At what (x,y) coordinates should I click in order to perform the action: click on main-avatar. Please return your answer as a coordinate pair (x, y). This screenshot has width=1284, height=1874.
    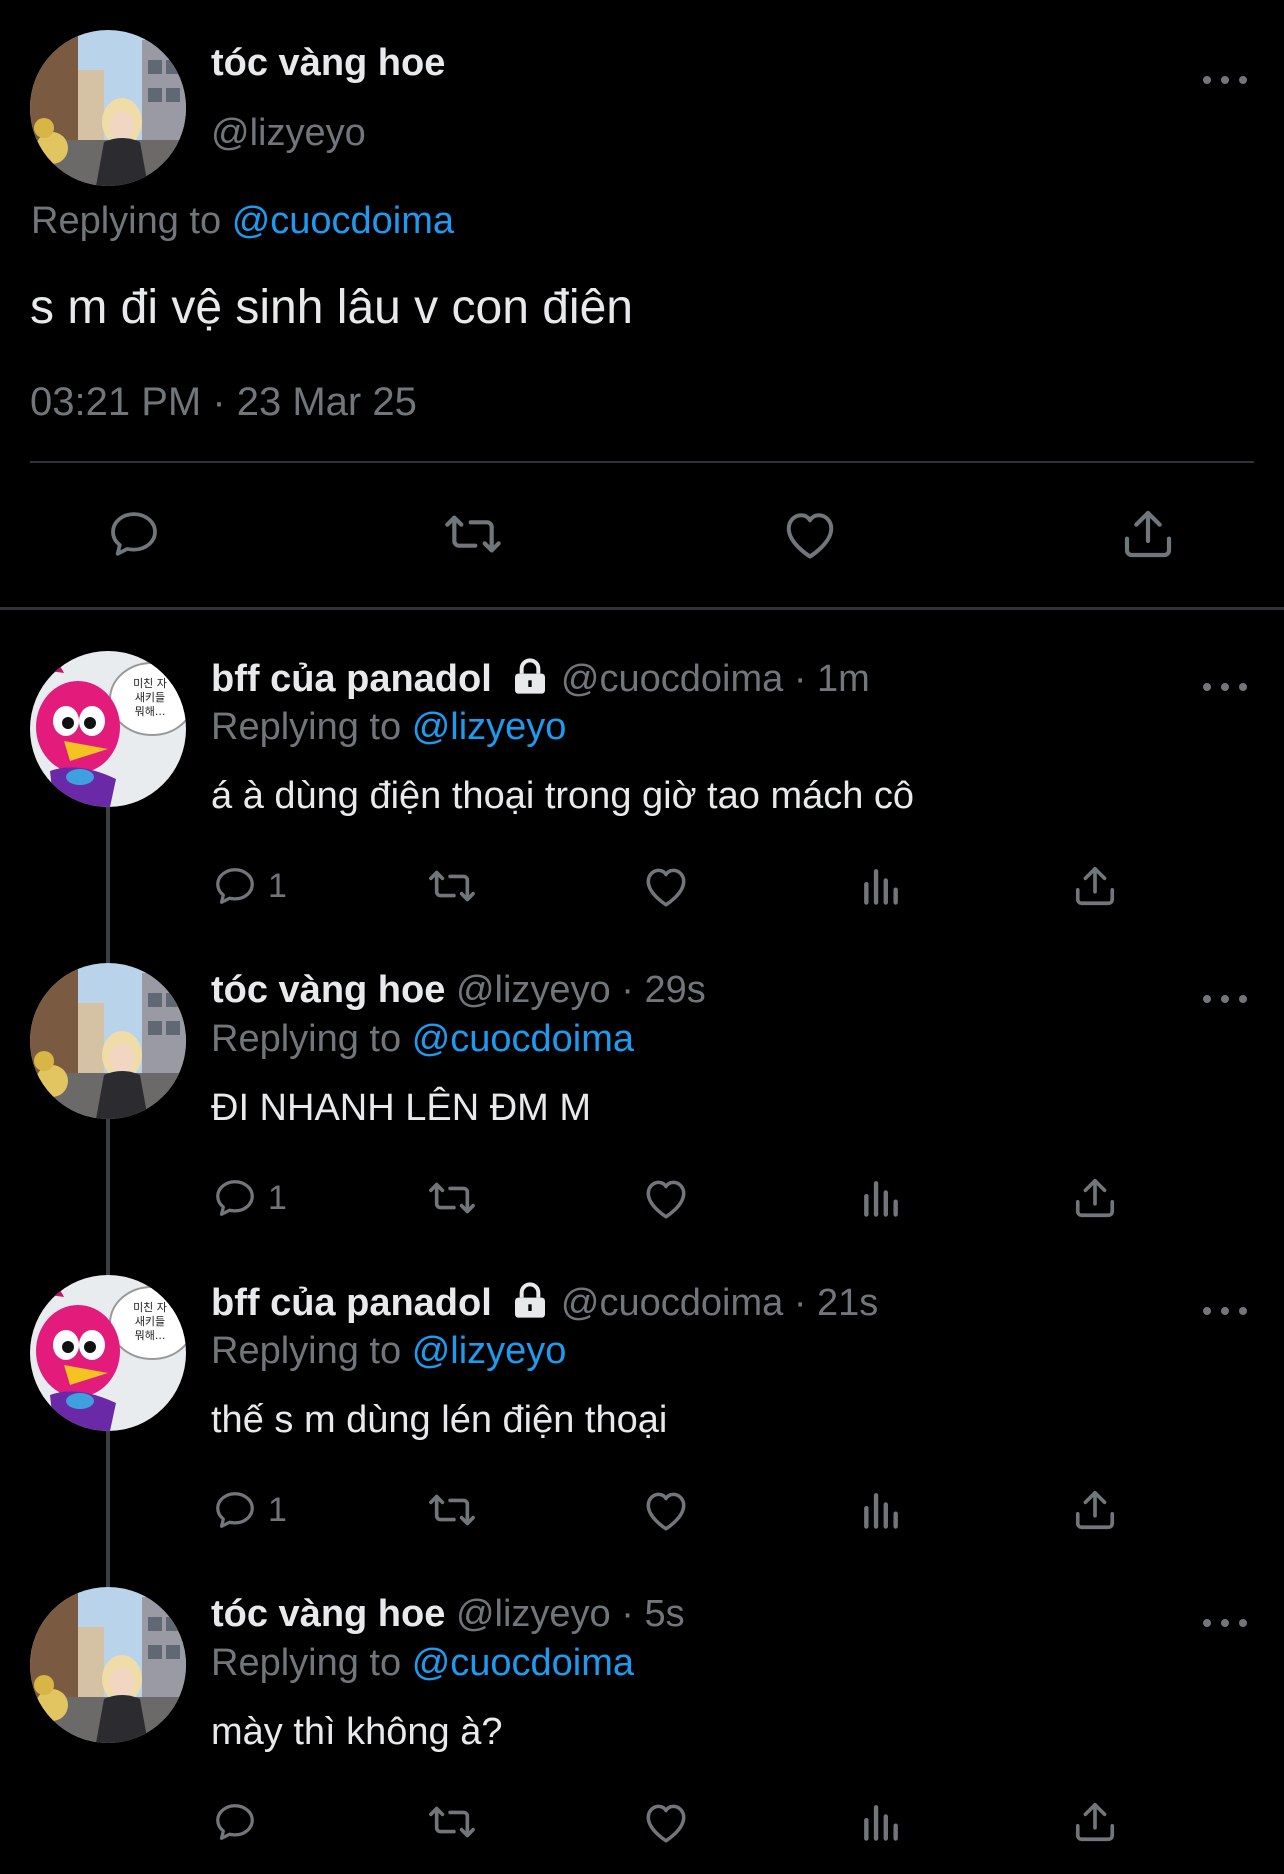
    Looking at the image, I should click on (108, 108).